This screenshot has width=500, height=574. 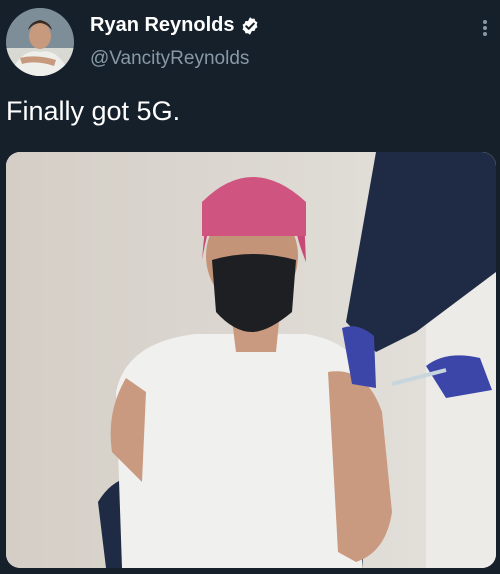 I want to click on tweet-text: Finally got 5G., so click(x=93, y=111).